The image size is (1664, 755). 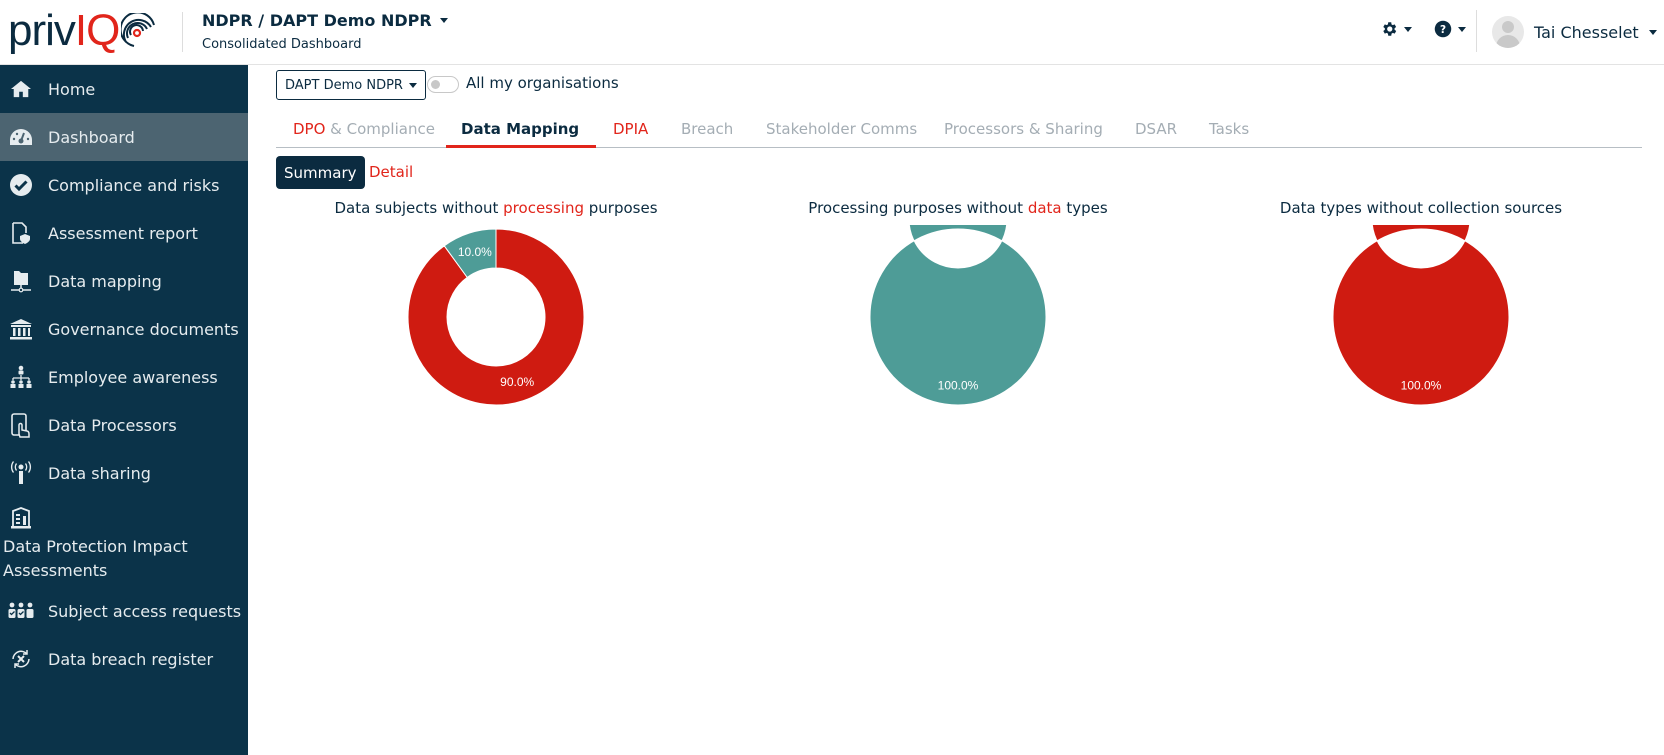 I want to click on all-organisations-label: All my organisations, so click(x=542, y=83).